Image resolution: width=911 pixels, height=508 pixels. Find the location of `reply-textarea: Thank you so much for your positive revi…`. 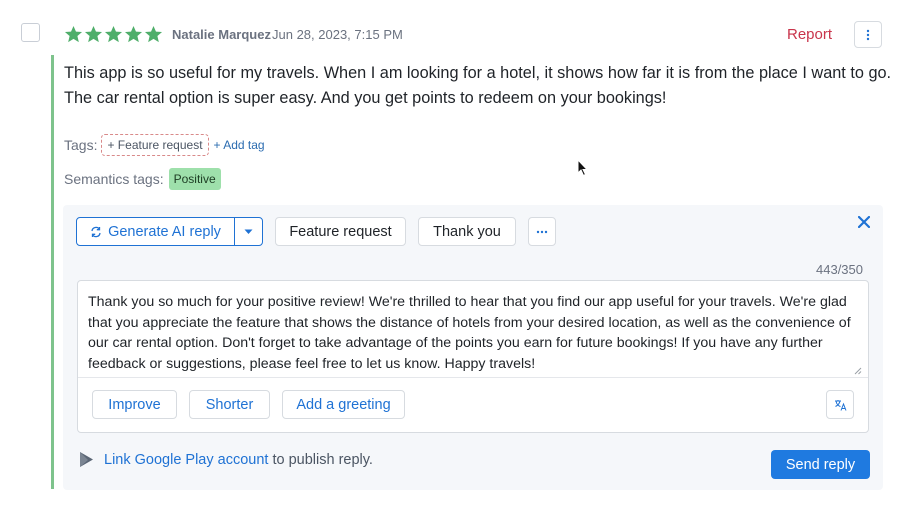

reply-textarea: Thank you so much for your positive revi… is located at coordinates (474, 333).